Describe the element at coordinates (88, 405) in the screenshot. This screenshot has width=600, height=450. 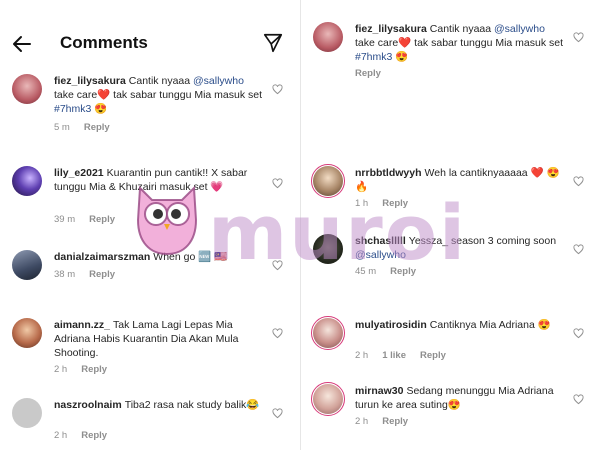
I see `comment-username: naszroolnaim` at that location.